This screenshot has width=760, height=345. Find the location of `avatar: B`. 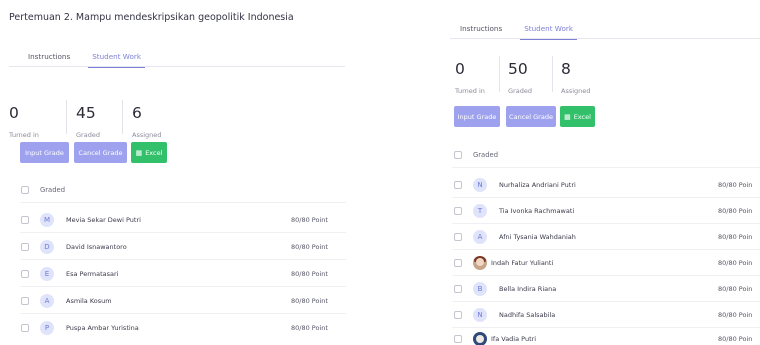

avatar: B is located at coordinates (480, 289).